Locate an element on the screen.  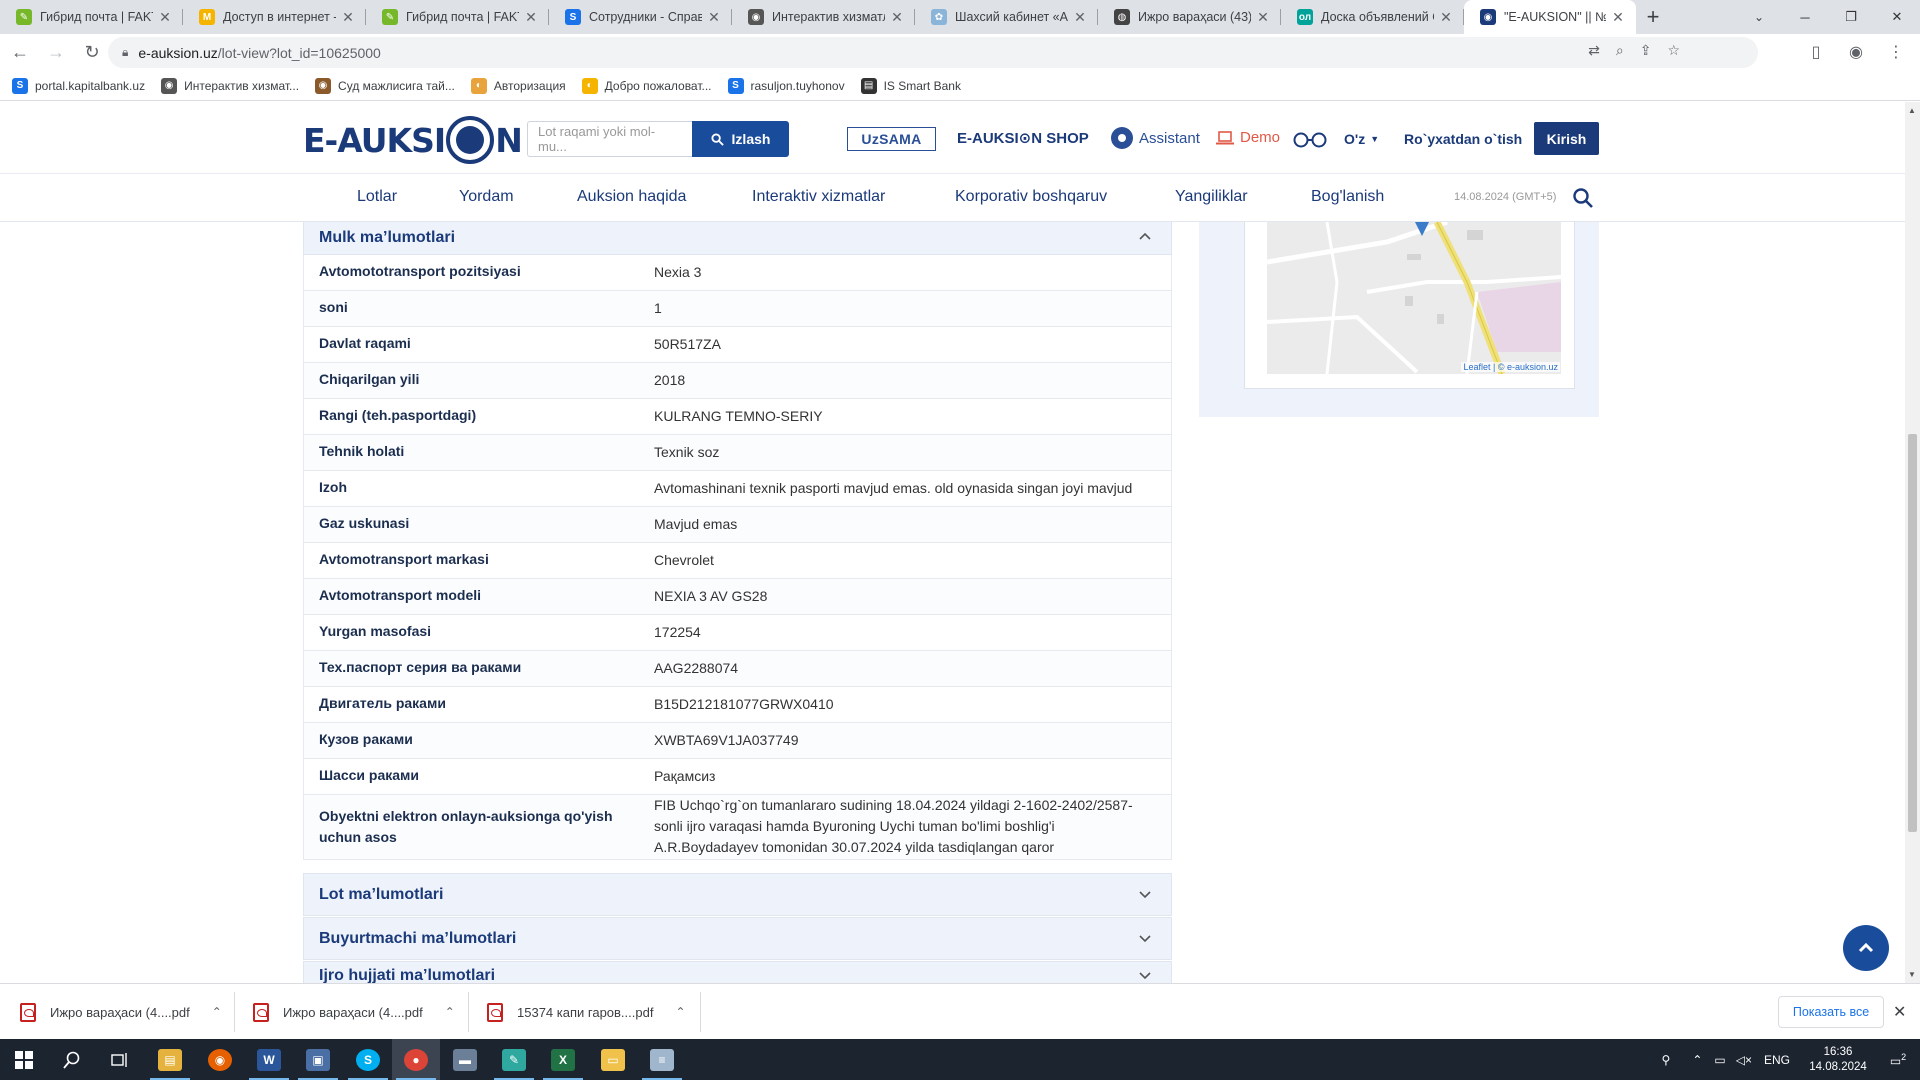
taskbar-scanner: ▬ is located at coordinates (465, 1059).